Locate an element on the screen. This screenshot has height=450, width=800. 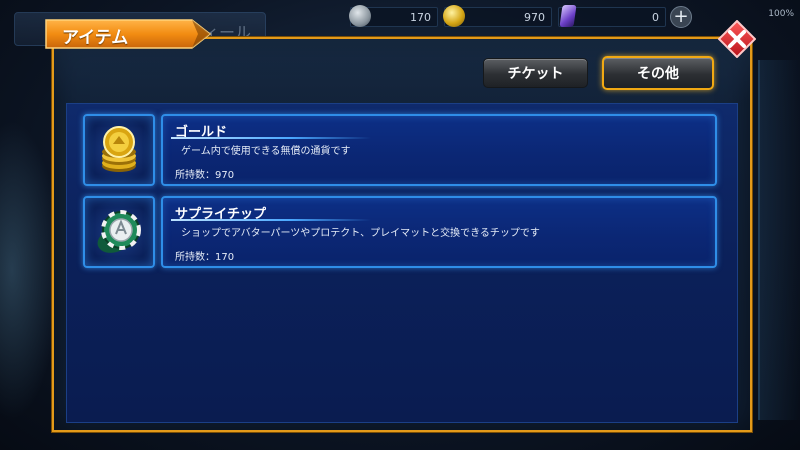
list-item: ゴールド ゲーム内で使用できる無償の通貨です 所持数：970 is located at coordinates (401, 150).